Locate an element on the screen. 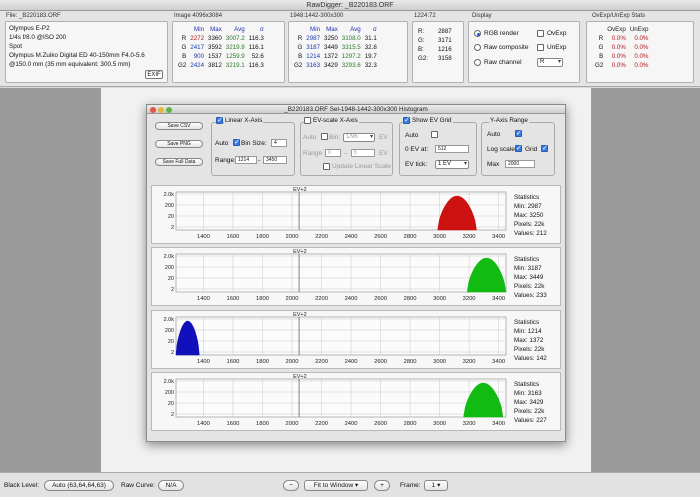 This screenshot has height=497, width=700. stat-min: Min: 3187 is located at coordinates (528, 268).